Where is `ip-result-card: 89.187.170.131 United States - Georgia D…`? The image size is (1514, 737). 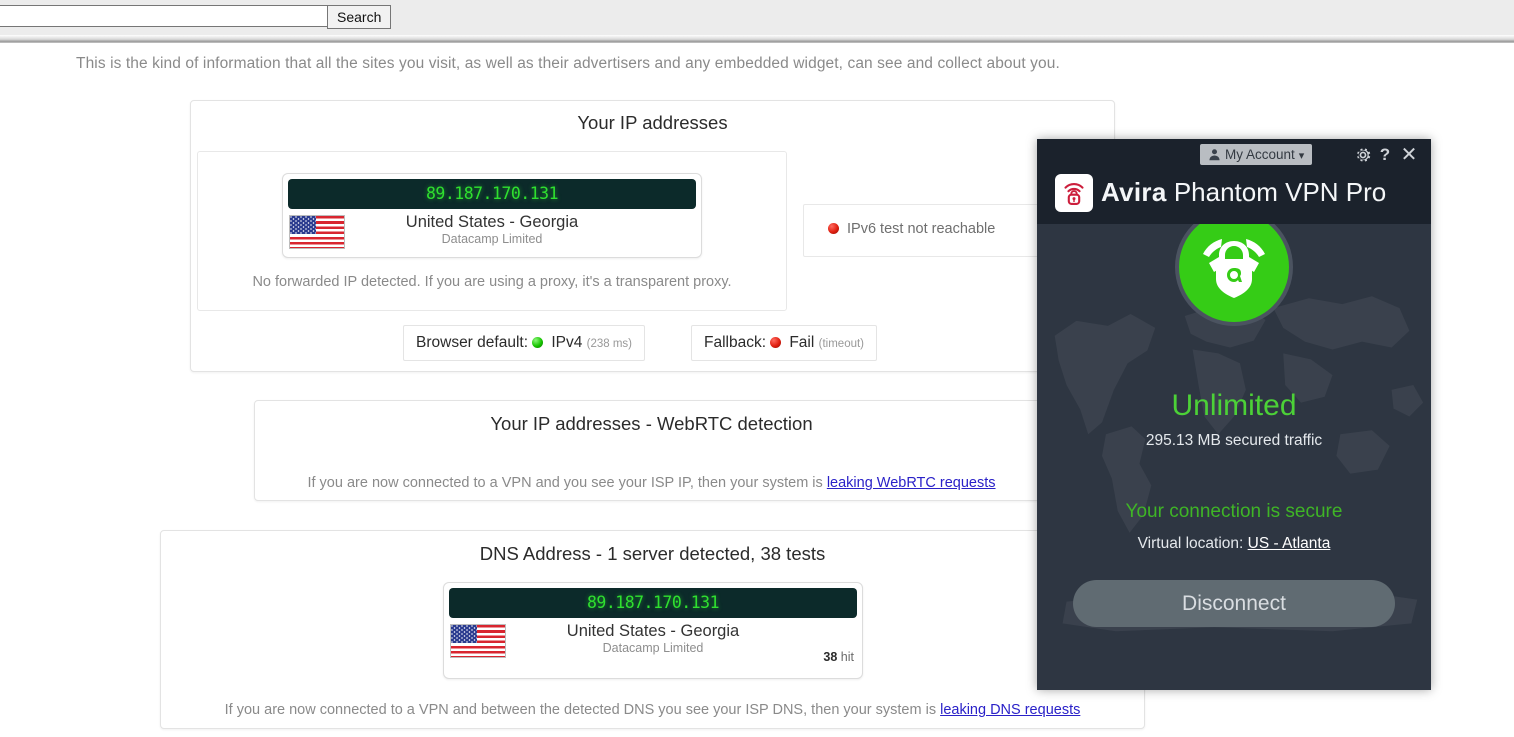
ip-result-card: 89.187.170.131 United States - Georgia D… is located at coordinates (492, 215).